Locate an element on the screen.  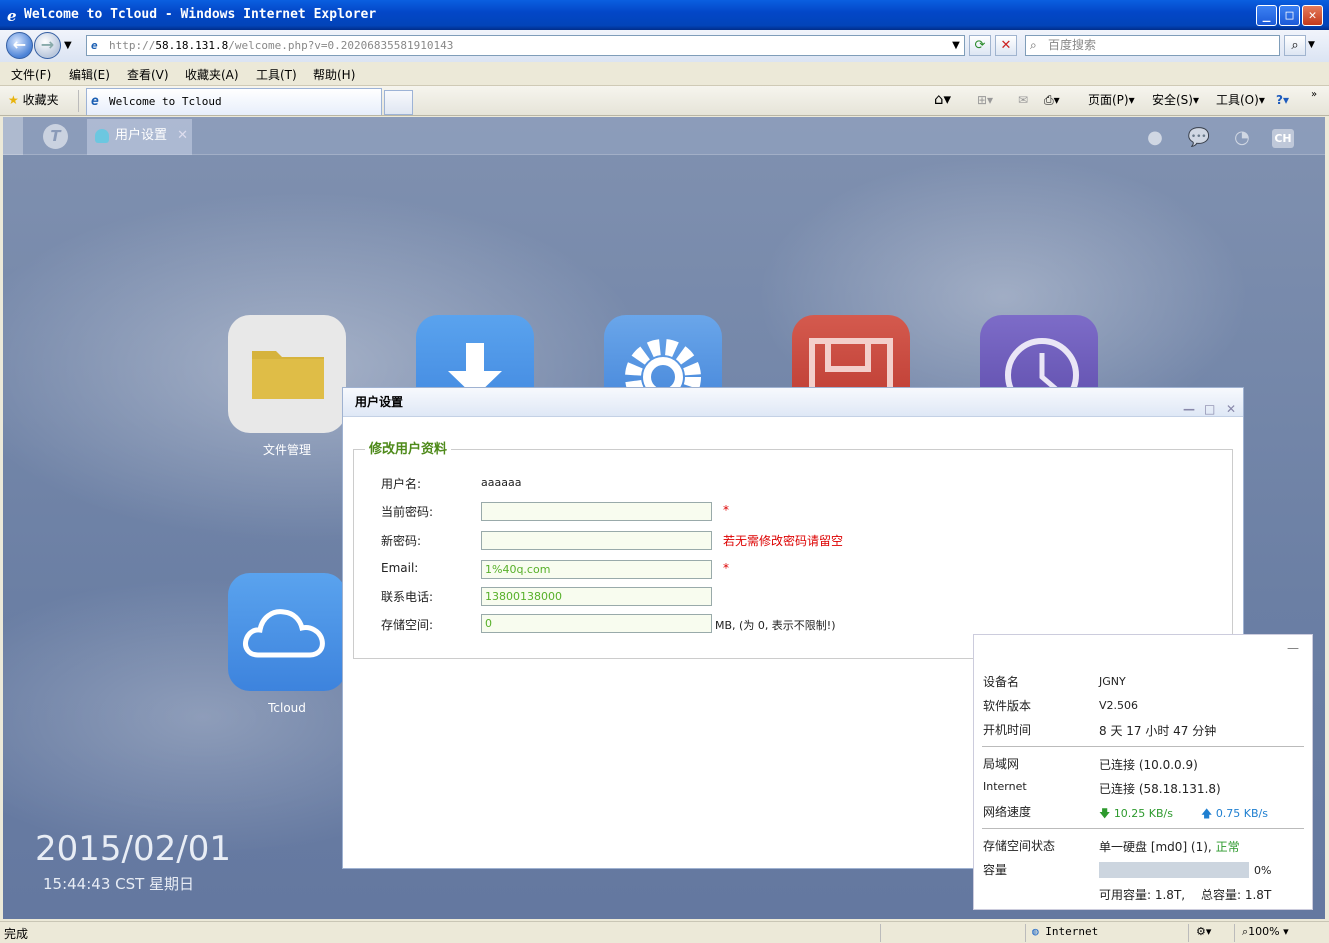
back-button: ← is located at coordinates (19, 45).